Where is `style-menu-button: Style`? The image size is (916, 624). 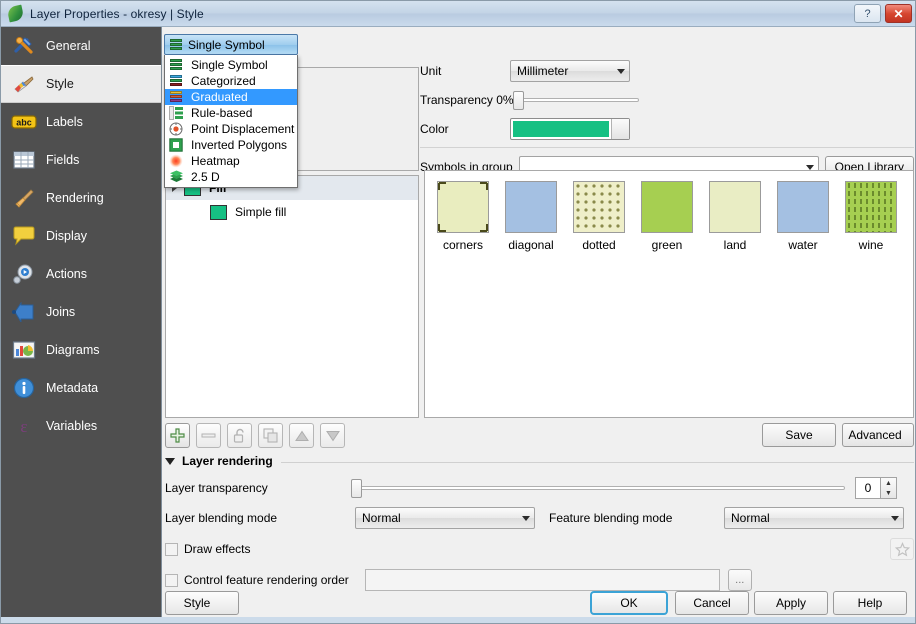 style-menu-button: Style is located at coordinates (202, 603).